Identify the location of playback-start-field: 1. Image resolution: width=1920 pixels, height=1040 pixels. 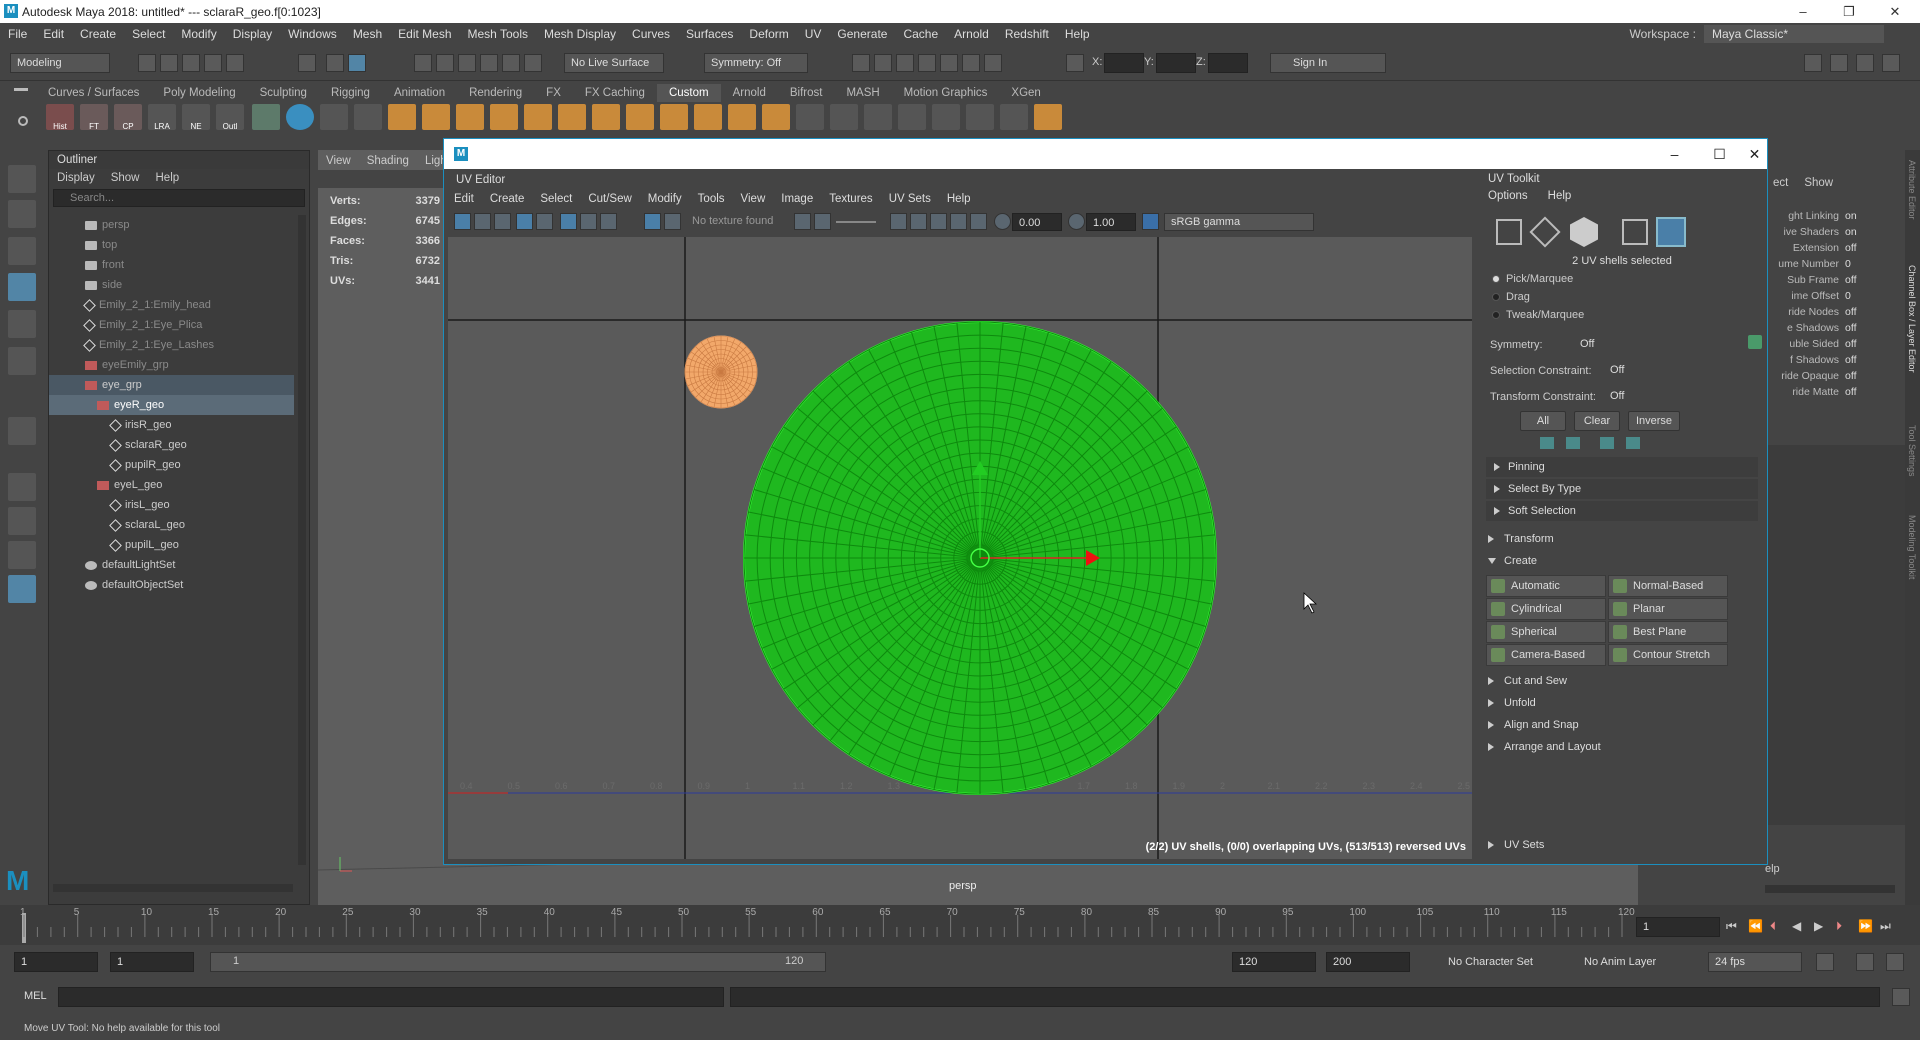
(152, 962).